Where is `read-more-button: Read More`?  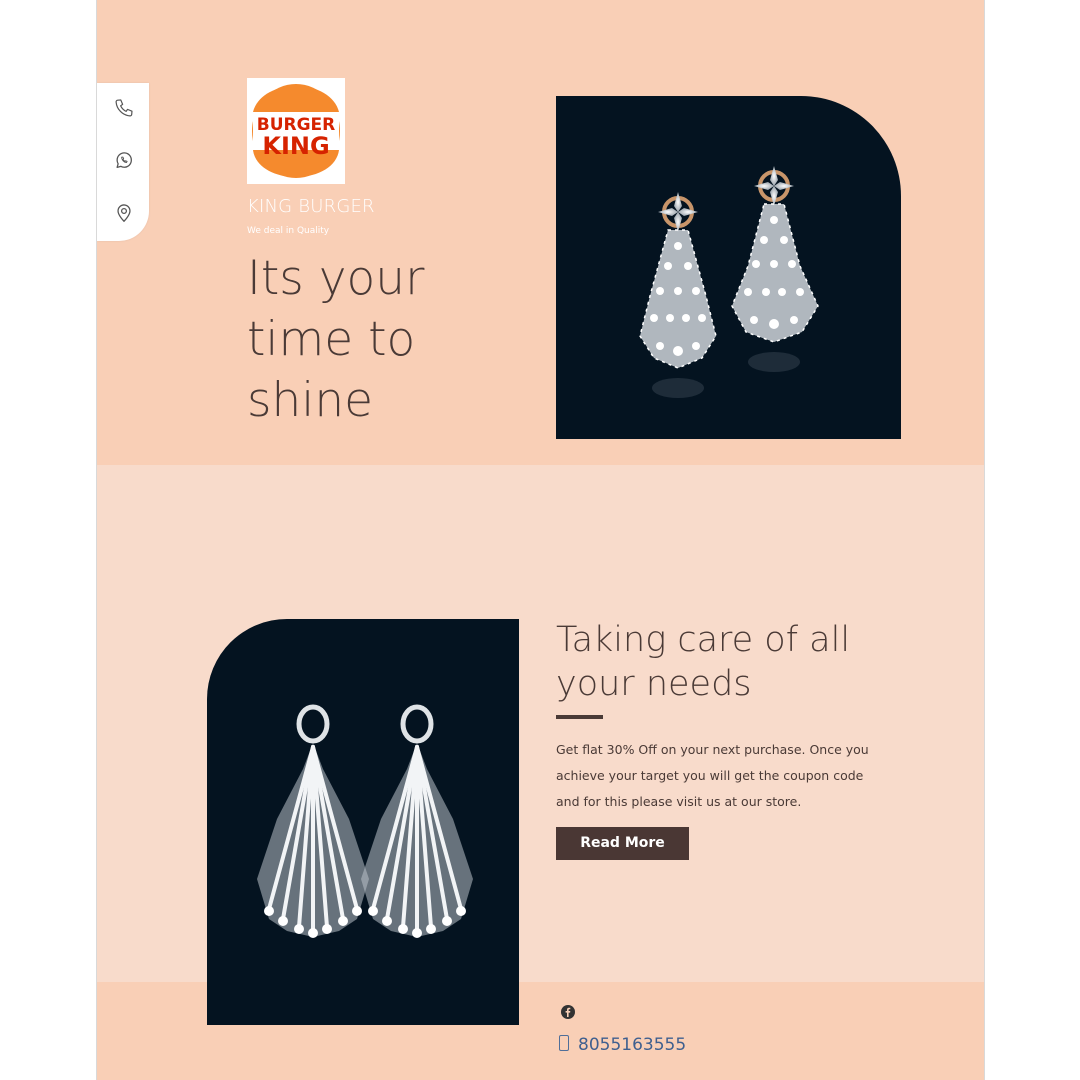
read-more-button: Read More is located at coordinates (622, 843).